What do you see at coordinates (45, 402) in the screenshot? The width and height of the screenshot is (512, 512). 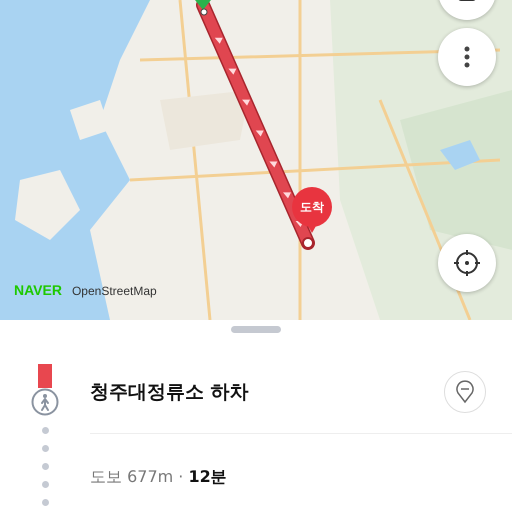 I see `walking-person-icon` at bounding box center [45, 402].